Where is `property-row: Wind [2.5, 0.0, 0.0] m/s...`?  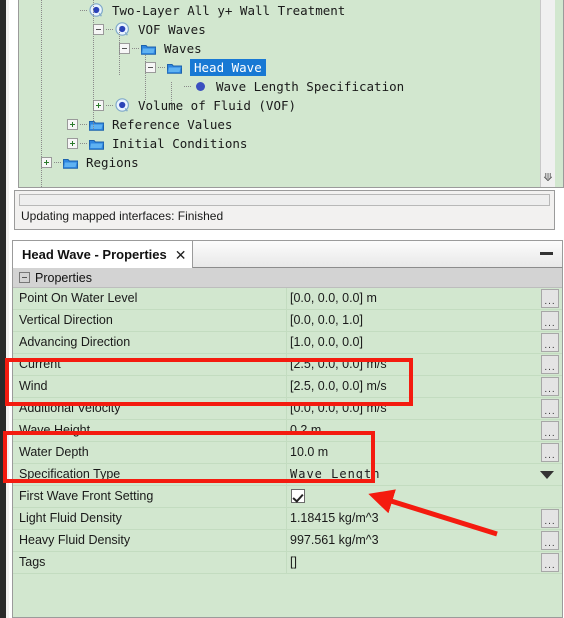 property-row: Wind [2.5, 0.0, 0.0] m/s... is located at coordinates (287, 387).